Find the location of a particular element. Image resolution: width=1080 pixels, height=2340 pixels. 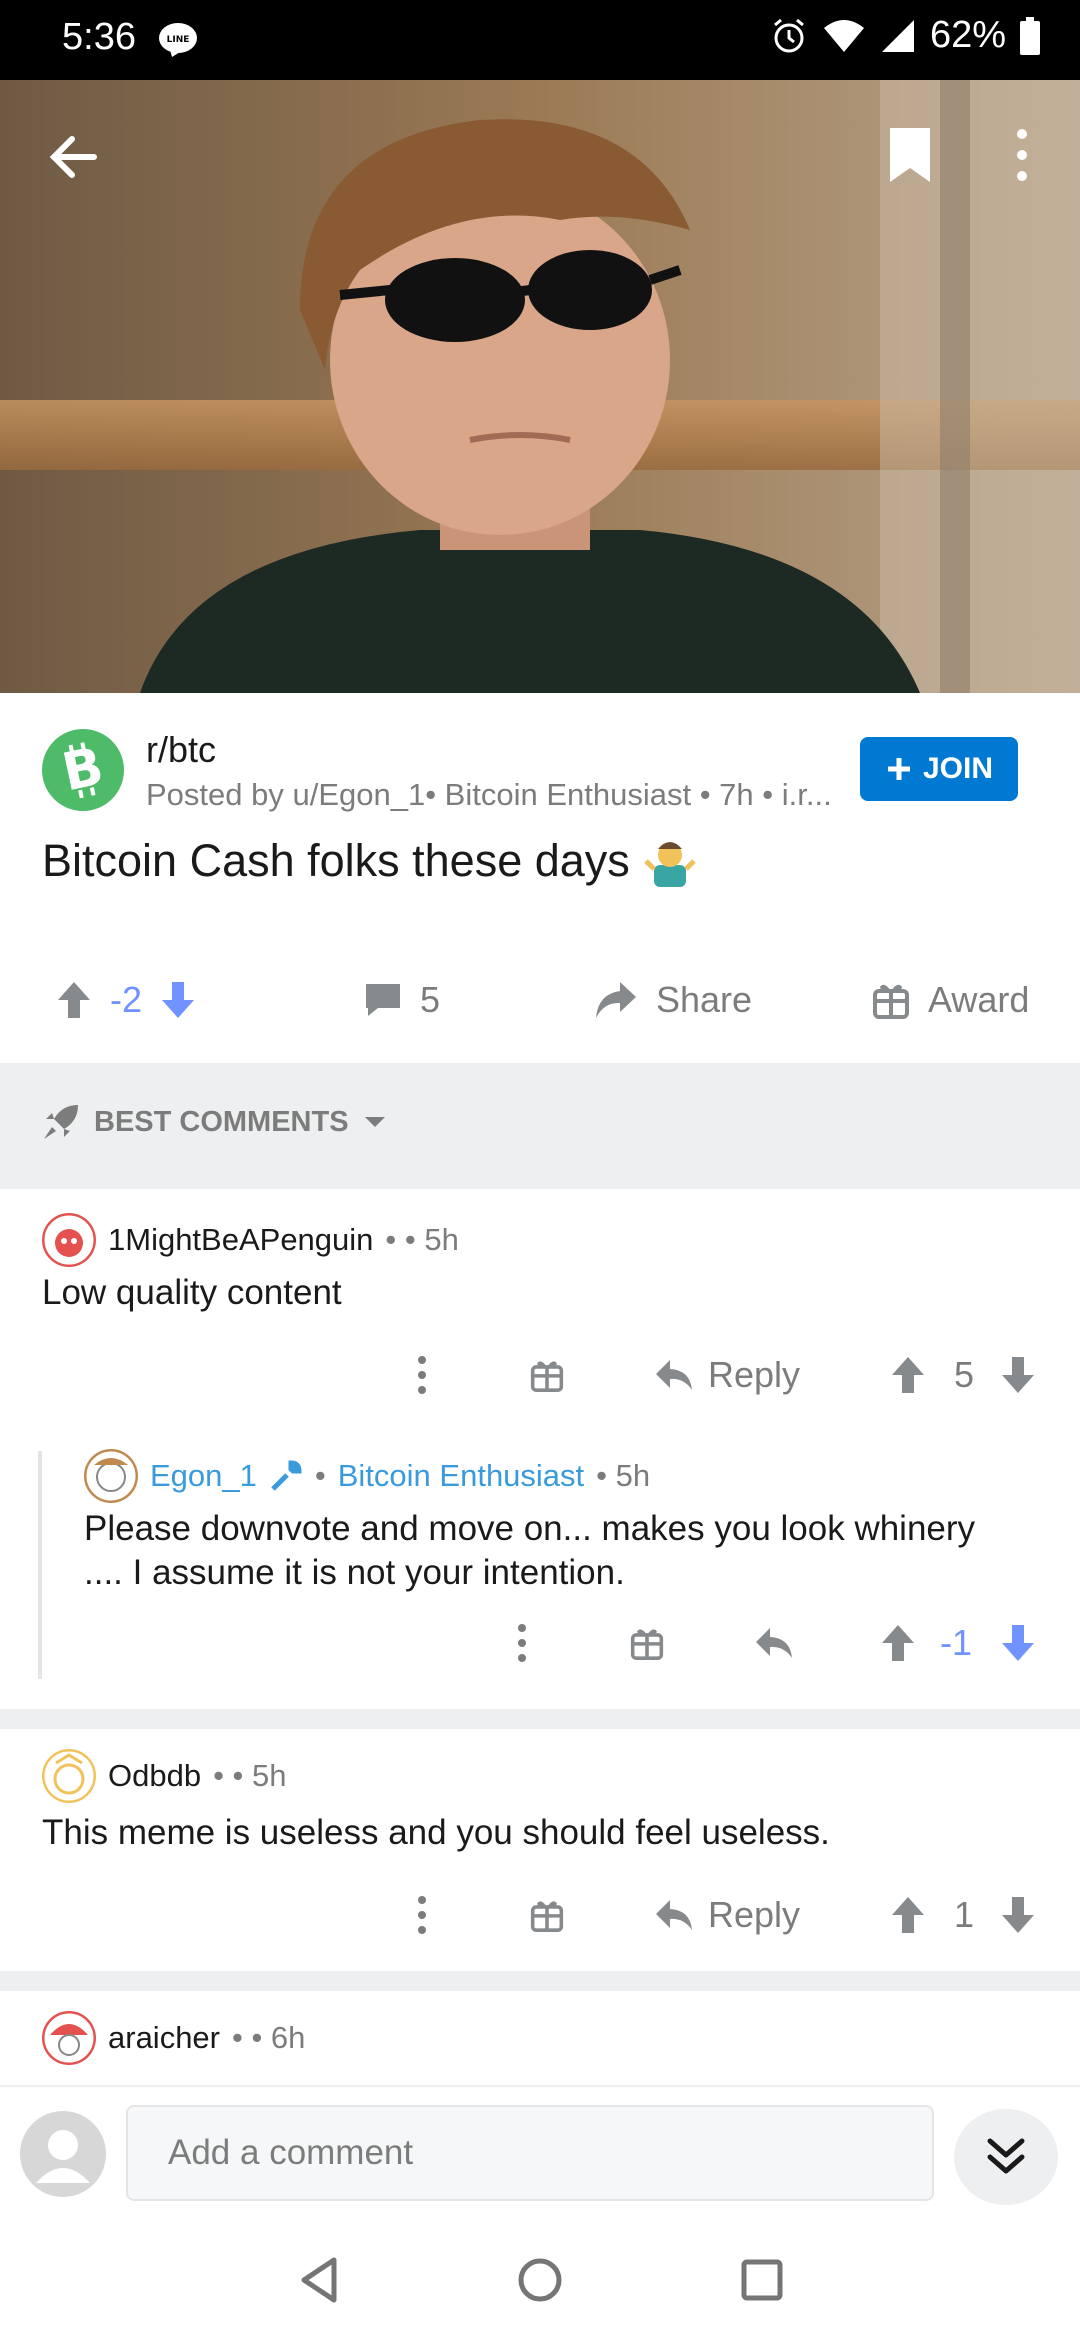

status-bar: 5:36 LINE 62% is located at coordinates (540, 40).